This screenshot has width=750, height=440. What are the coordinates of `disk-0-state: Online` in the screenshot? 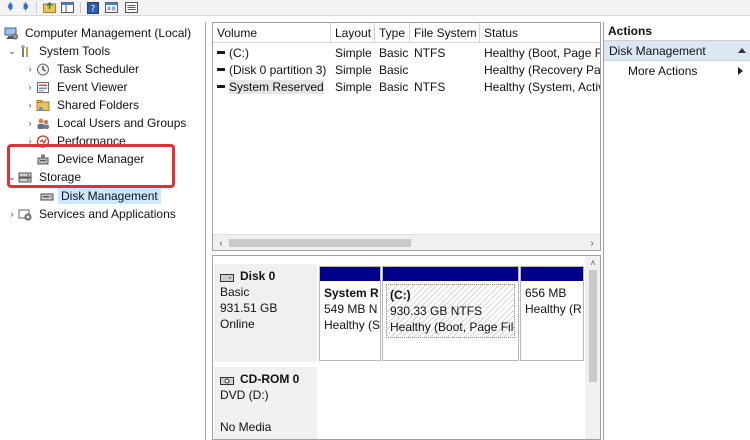 It's located at (237, 324).